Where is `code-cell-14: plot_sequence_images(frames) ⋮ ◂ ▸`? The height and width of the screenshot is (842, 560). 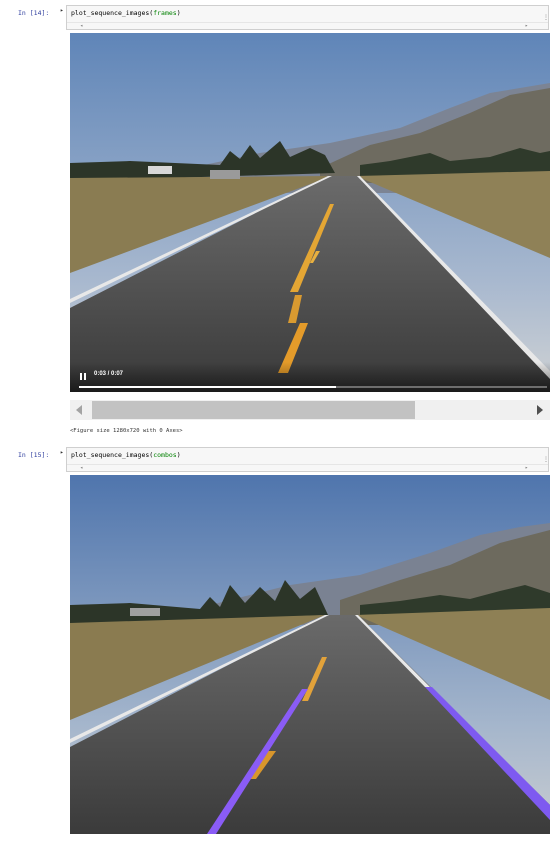 code-cell-14: plot_sequence_images(frames) ⋮ ◂ ▸ is located at coordinates (307, 17).